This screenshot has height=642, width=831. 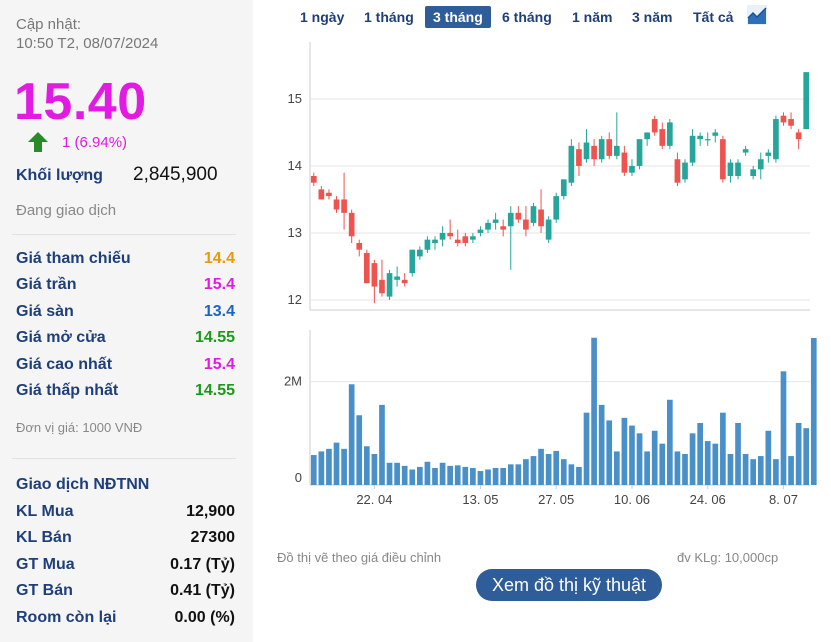 I want to click on foreign-row-label: GT Mua, so click(x=45, y=564).